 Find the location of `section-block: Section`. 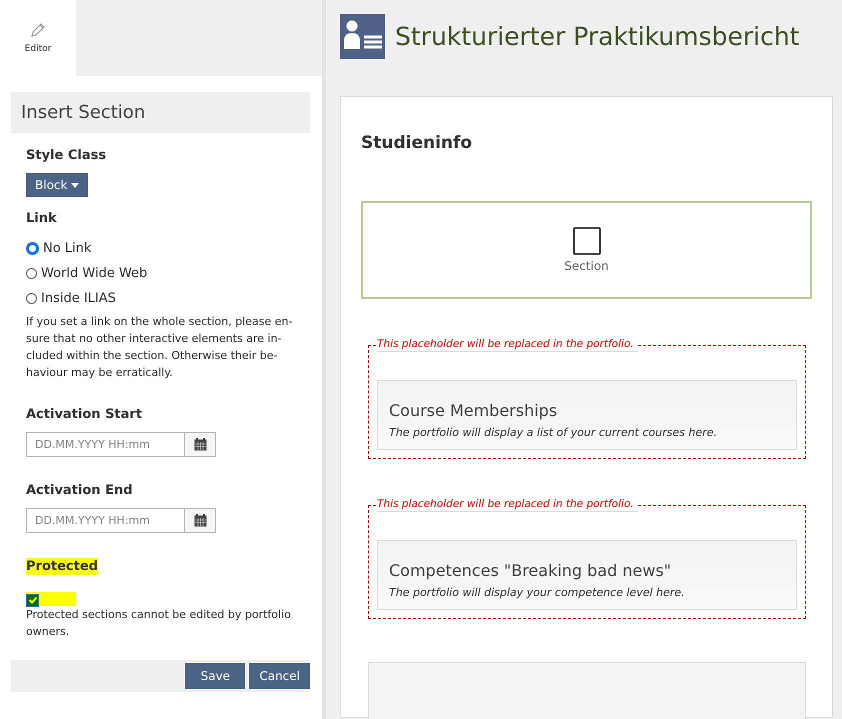

section-block: Section is located at coordinates (586, 250).